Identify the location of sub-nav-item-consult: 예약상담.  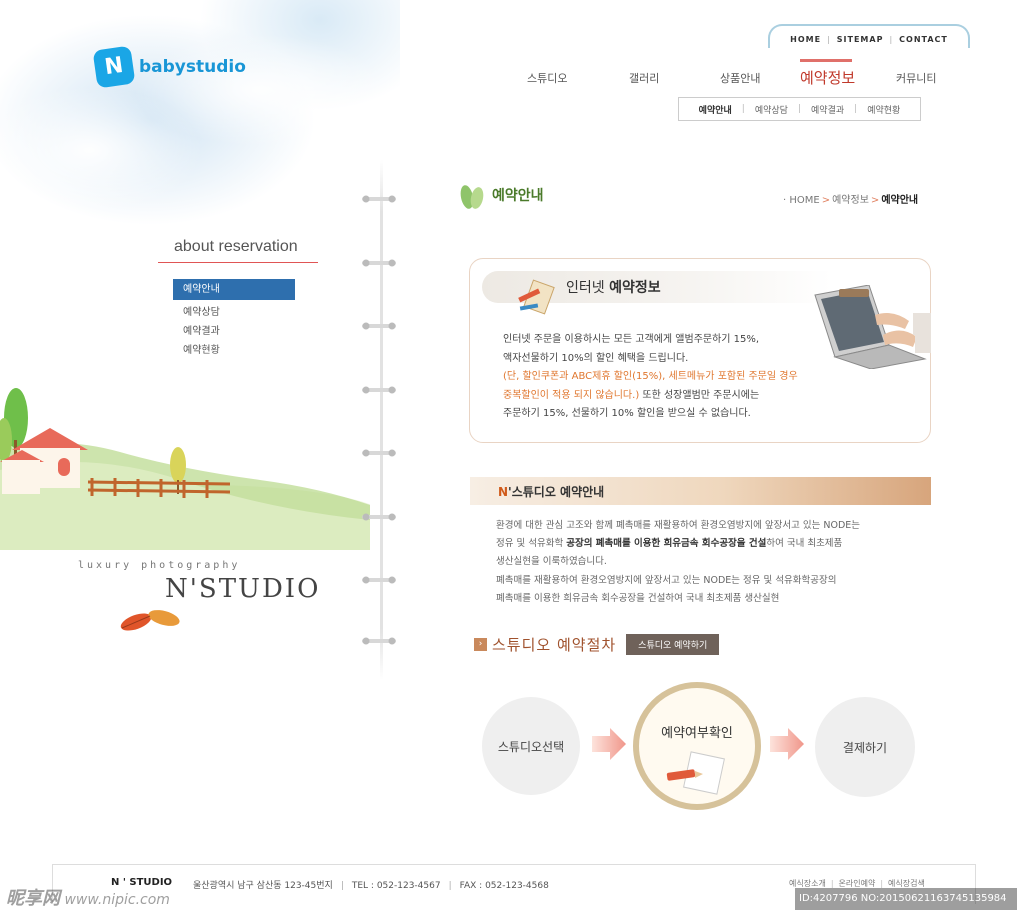
(771, 109).